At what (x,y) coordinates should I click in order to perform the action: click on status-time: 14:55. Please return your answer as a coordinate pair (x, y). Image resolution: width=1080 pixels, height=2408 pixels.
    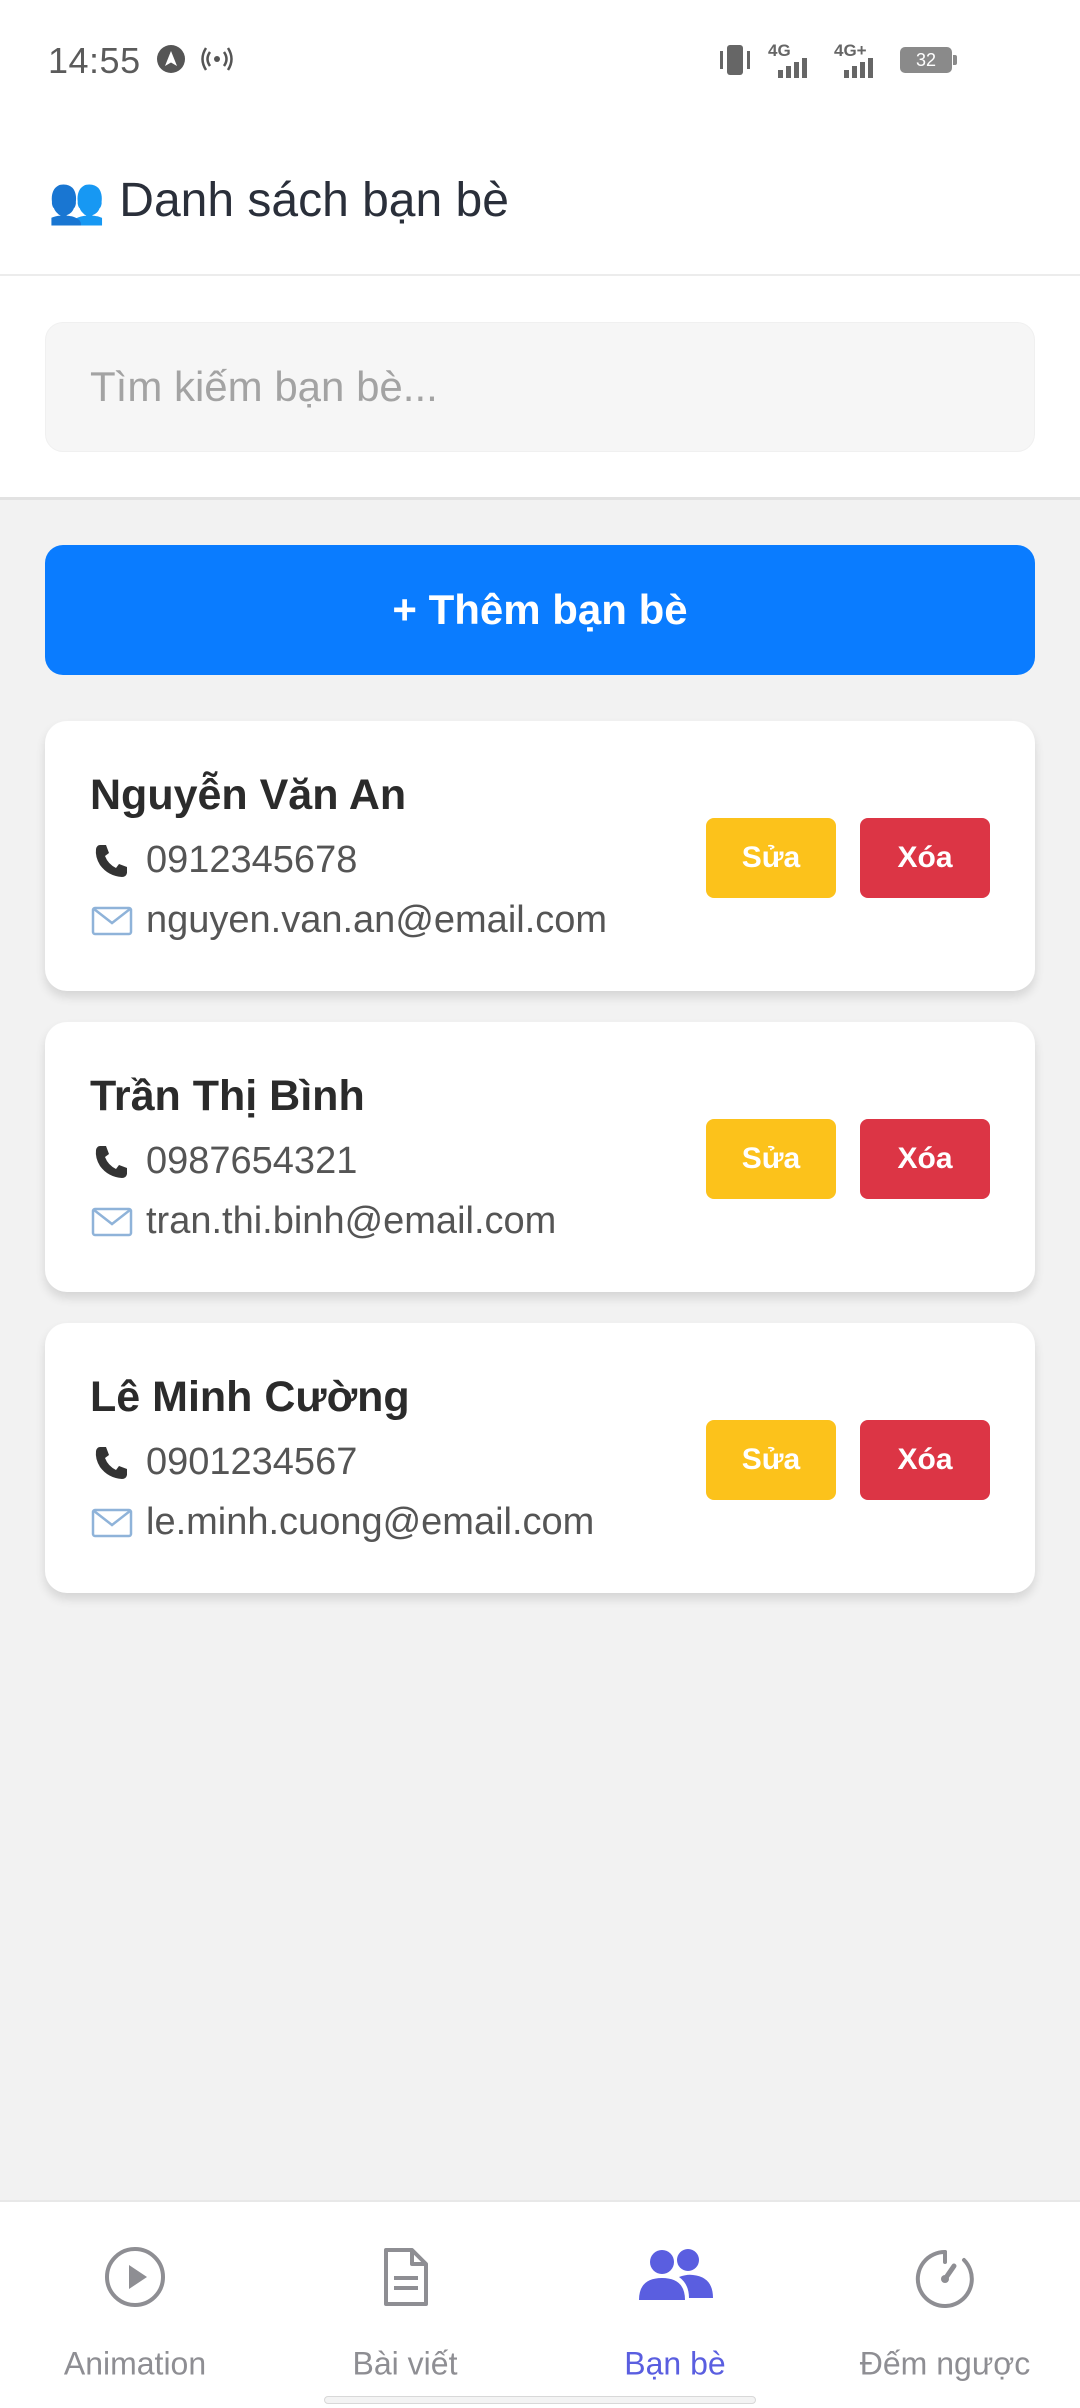
    Looking at the image, I should click on (94, 60).